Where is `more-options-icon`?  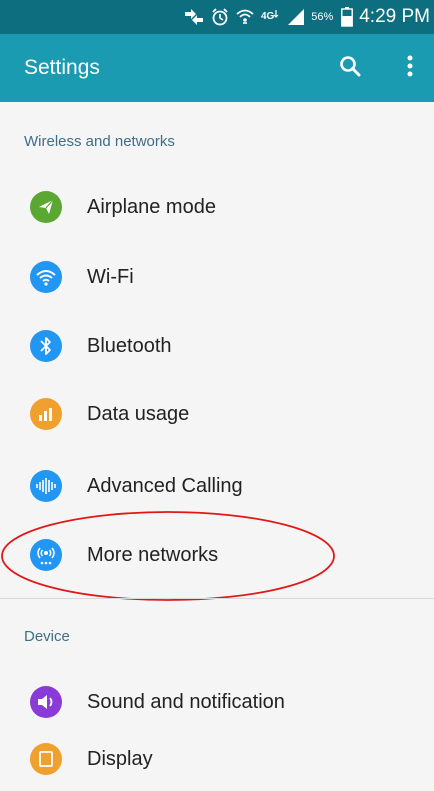 more-options-icon is located at coordinates (410, 68).